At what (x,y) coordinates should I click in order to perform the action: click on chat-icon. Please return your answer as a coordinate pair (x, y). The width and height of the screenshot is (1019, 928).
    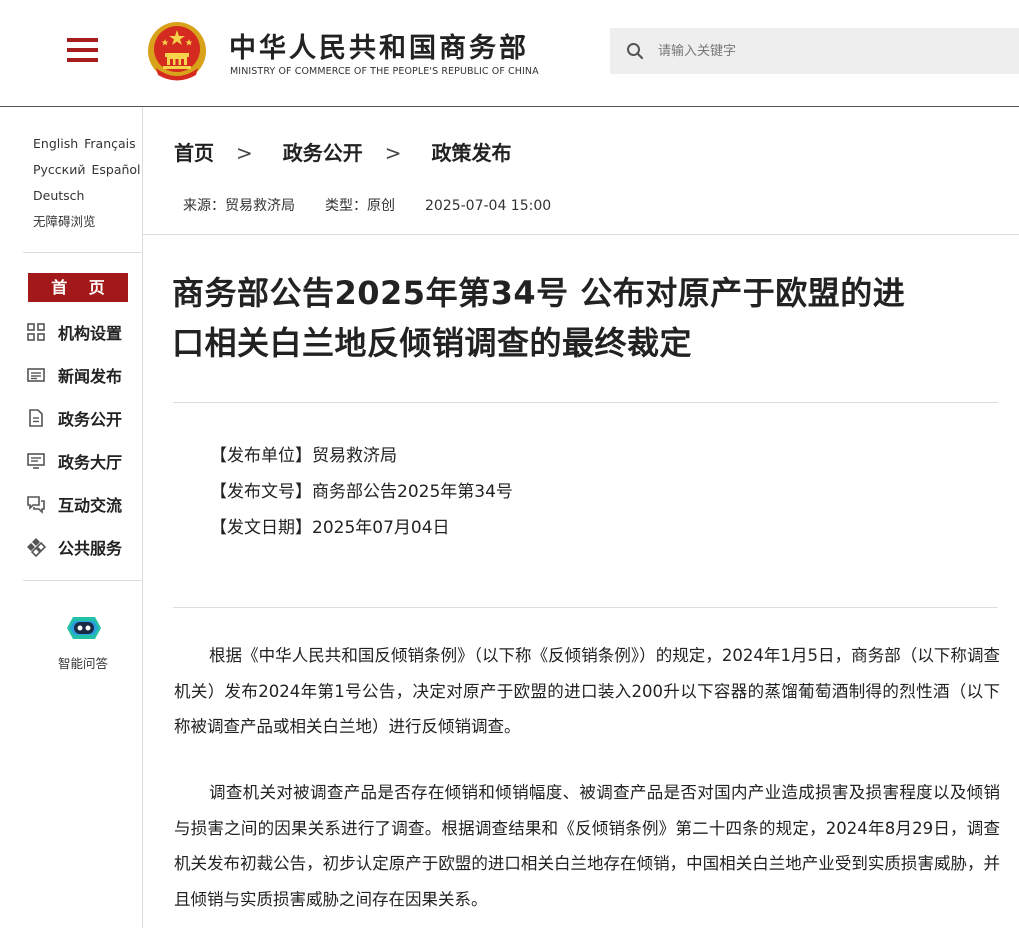
    Looking at the image, I should click on (36, 505).